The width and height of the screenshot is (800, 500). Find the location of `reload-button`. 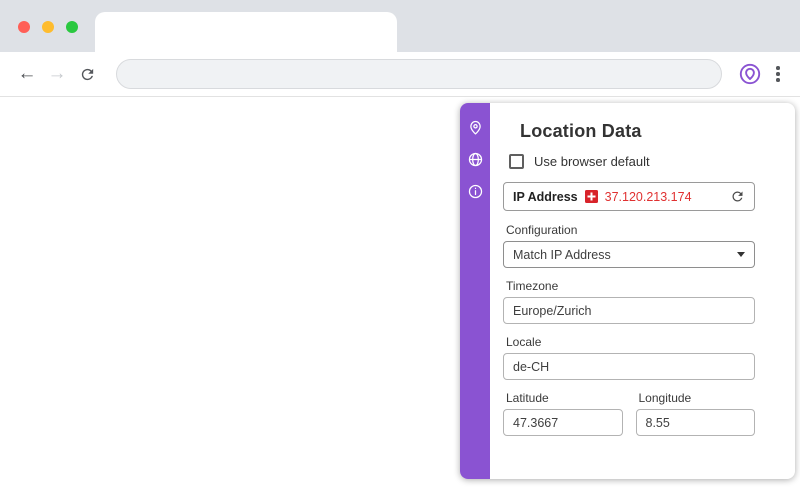

reload-button is located at coordinates (87, 74).